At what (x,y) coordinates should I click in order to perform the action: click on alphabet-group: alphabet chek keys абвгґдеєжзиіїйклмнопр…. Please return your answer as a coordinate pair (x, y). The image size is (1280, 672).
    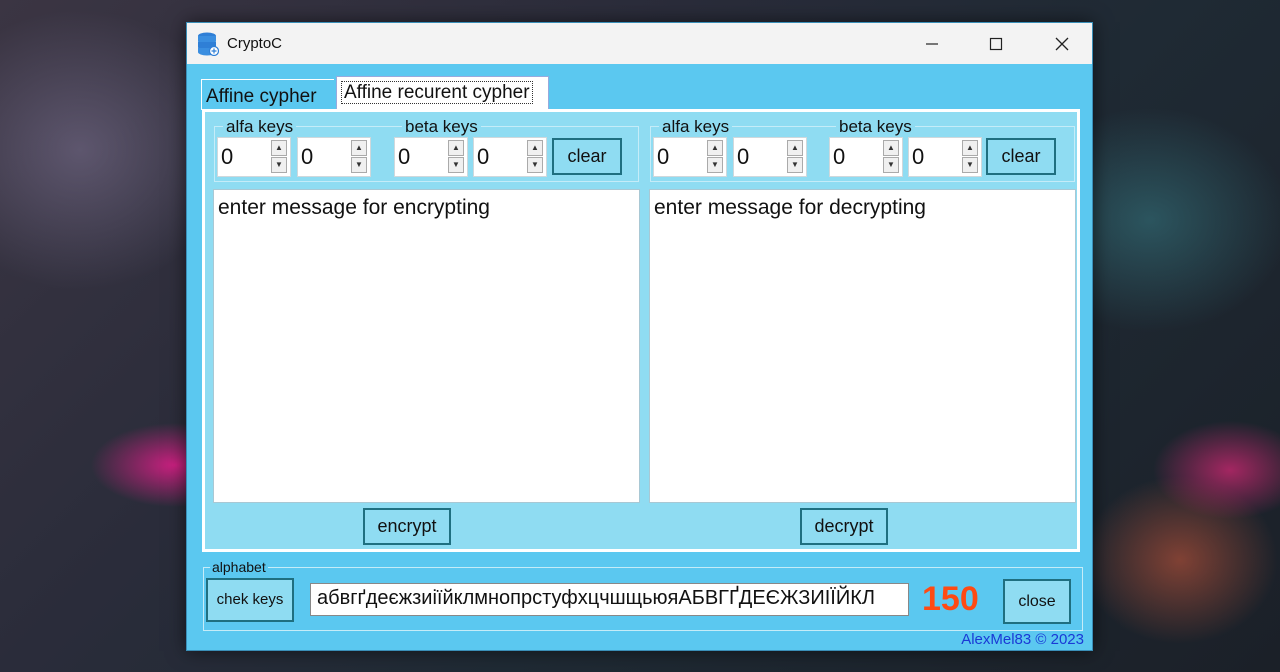
    Looking at the image, I should click on (643, 595).